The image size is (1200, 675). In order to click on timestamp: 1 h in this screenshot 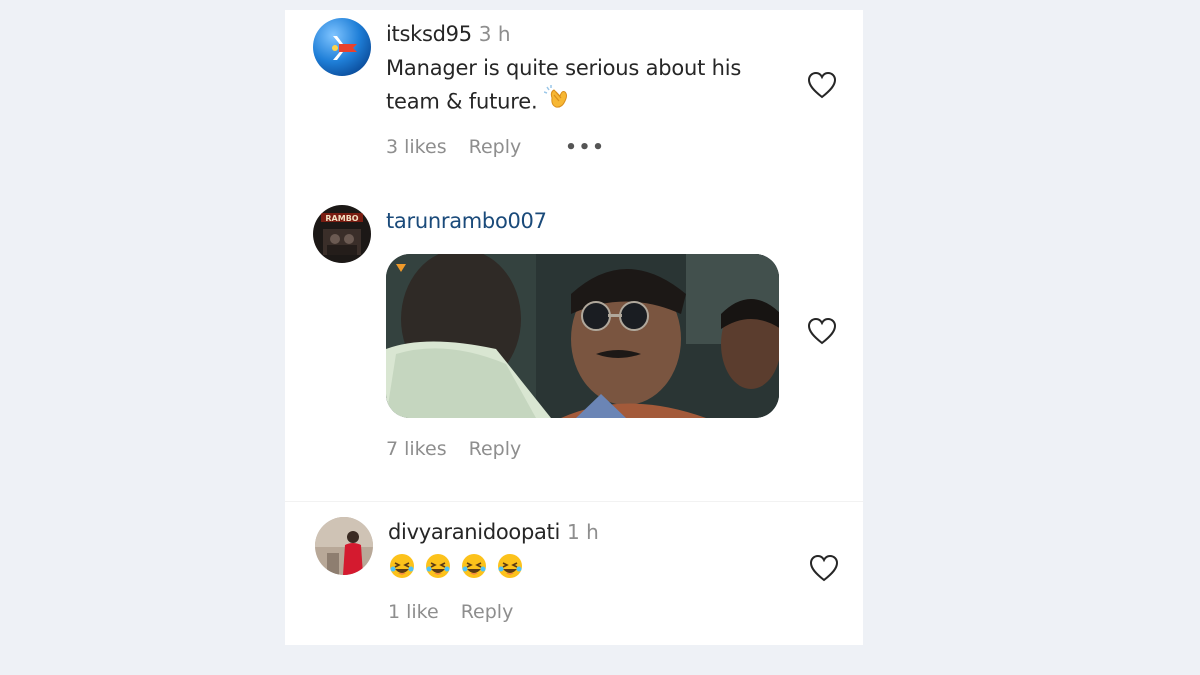, I will do `click(583, 532)`.